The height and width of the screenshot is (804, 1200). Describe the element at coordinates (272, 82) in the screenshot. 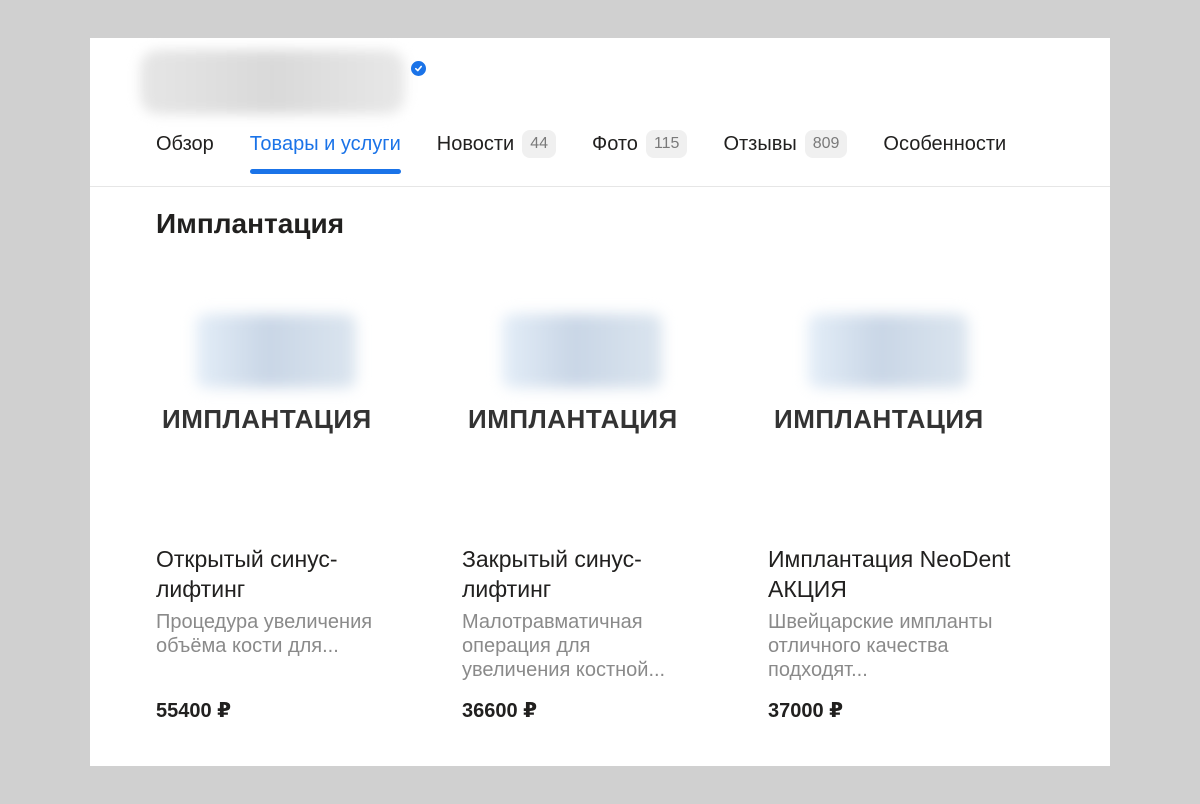

I see `organization-name-blurred` at that location.